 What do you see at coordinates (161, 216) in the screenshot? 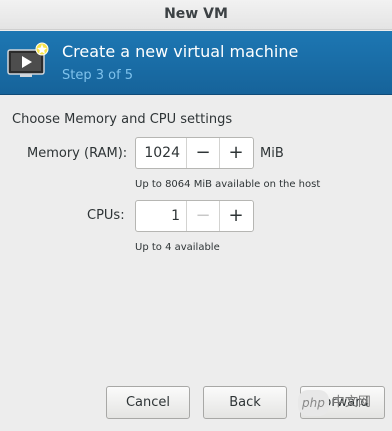
I see `cpus-value-input: 1` at bounding box center [161, 216].